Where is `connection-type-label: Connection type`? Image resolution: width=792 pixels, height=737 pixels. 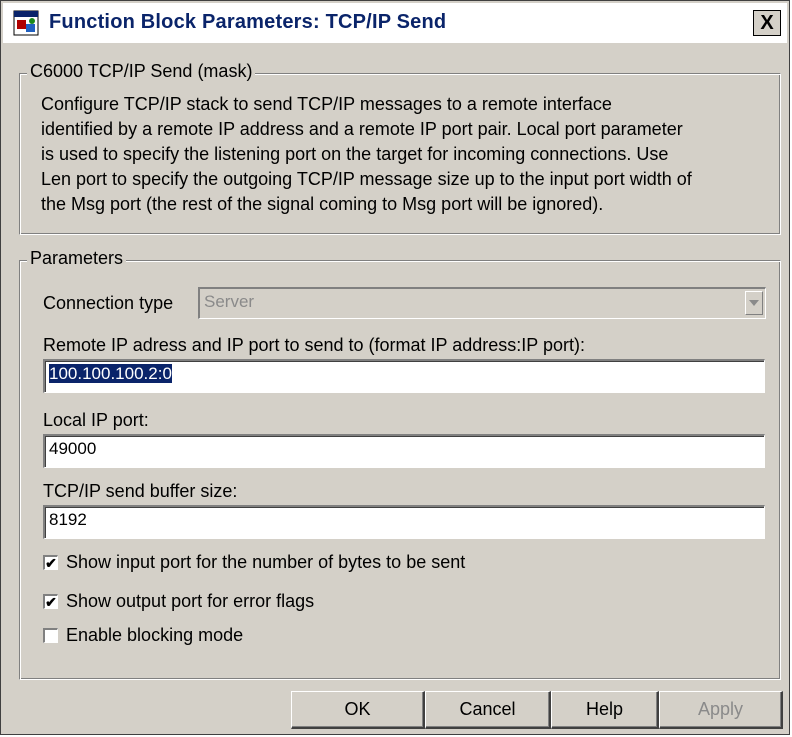 connection-type-label: Connection type is located at coordinates (108, 303).